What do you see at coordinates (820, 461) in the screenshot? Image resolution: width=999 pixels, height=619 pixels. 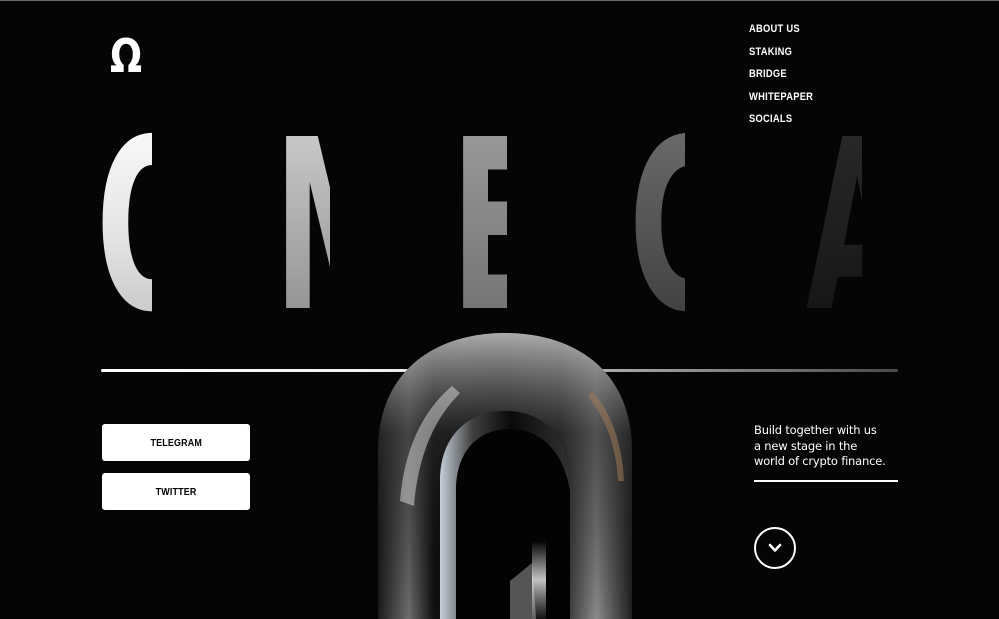 I see `tagline-line-3: world of crypto finance.` at bounding box center [820, 461].